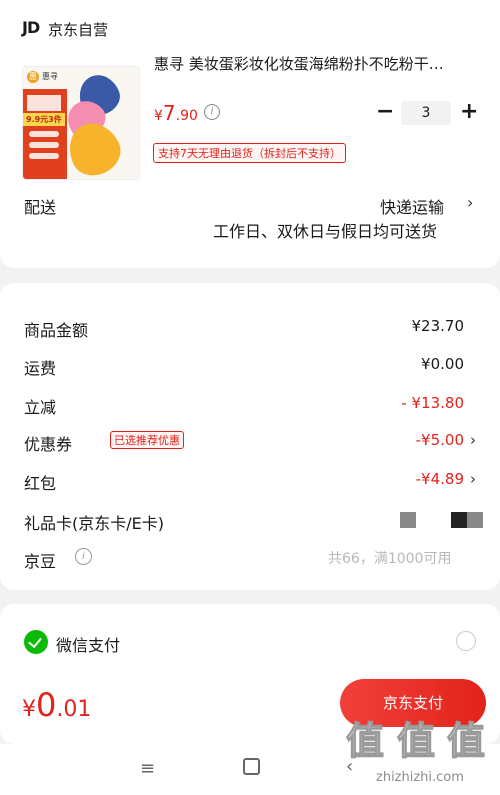 Image resolution: width=500 pixels, height=795 pixels. I want to click on brand-logo-icon: 惠, so click(33, 77).